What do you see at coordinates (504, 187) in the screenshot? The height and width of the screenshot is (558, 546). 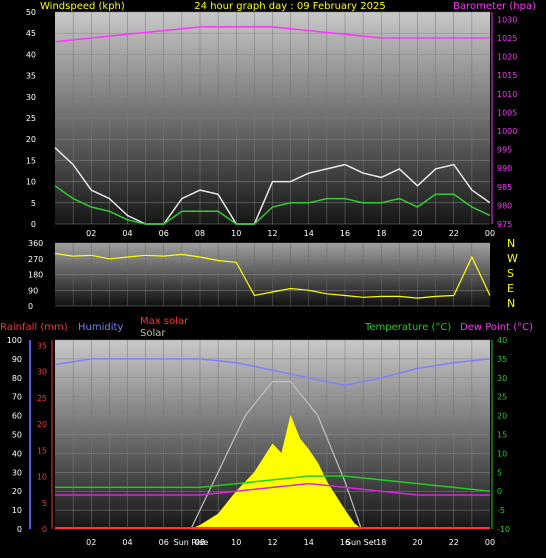 I see `barometer-tick: 985` at bounding box center [504, 187].